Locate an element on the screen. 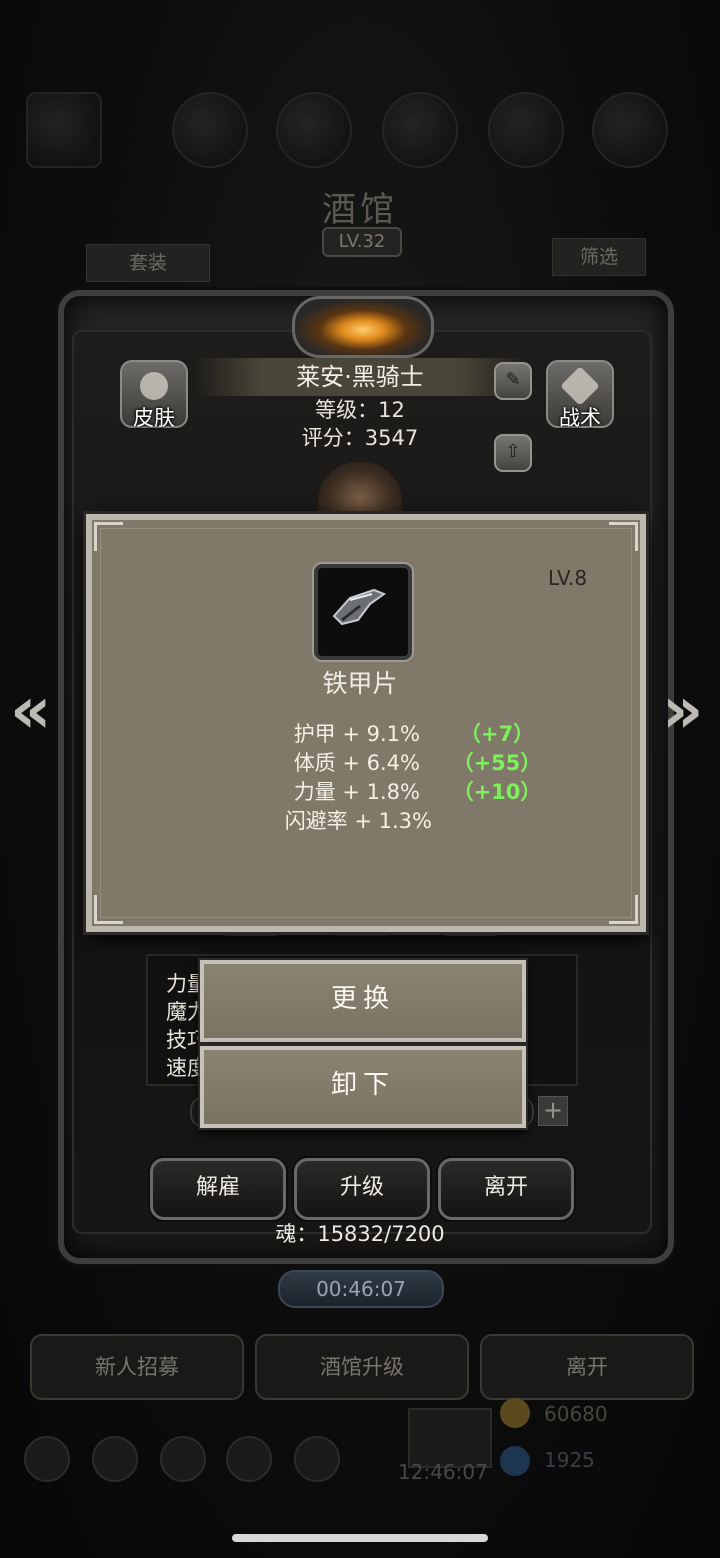 The width and height of the screenshot is (720, 1558). scroll-icon is located at coordinates (314, 130).